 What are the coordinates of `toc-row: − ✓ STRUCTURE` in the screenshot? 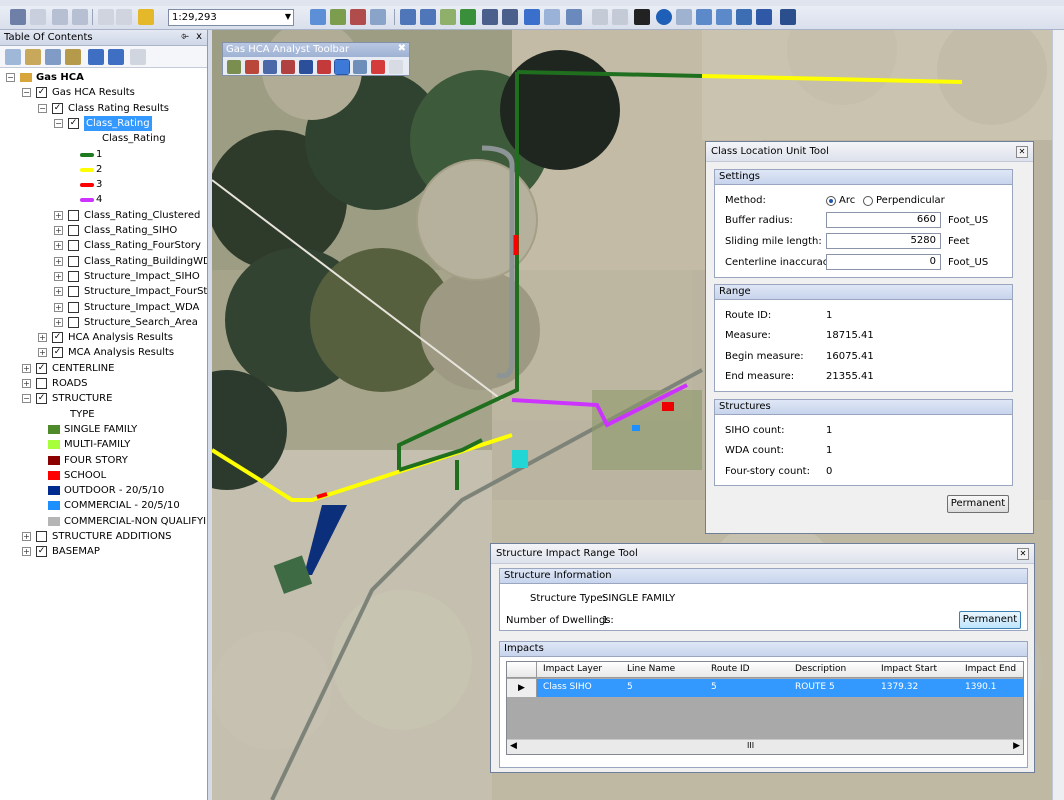 It's located at (103, 398).